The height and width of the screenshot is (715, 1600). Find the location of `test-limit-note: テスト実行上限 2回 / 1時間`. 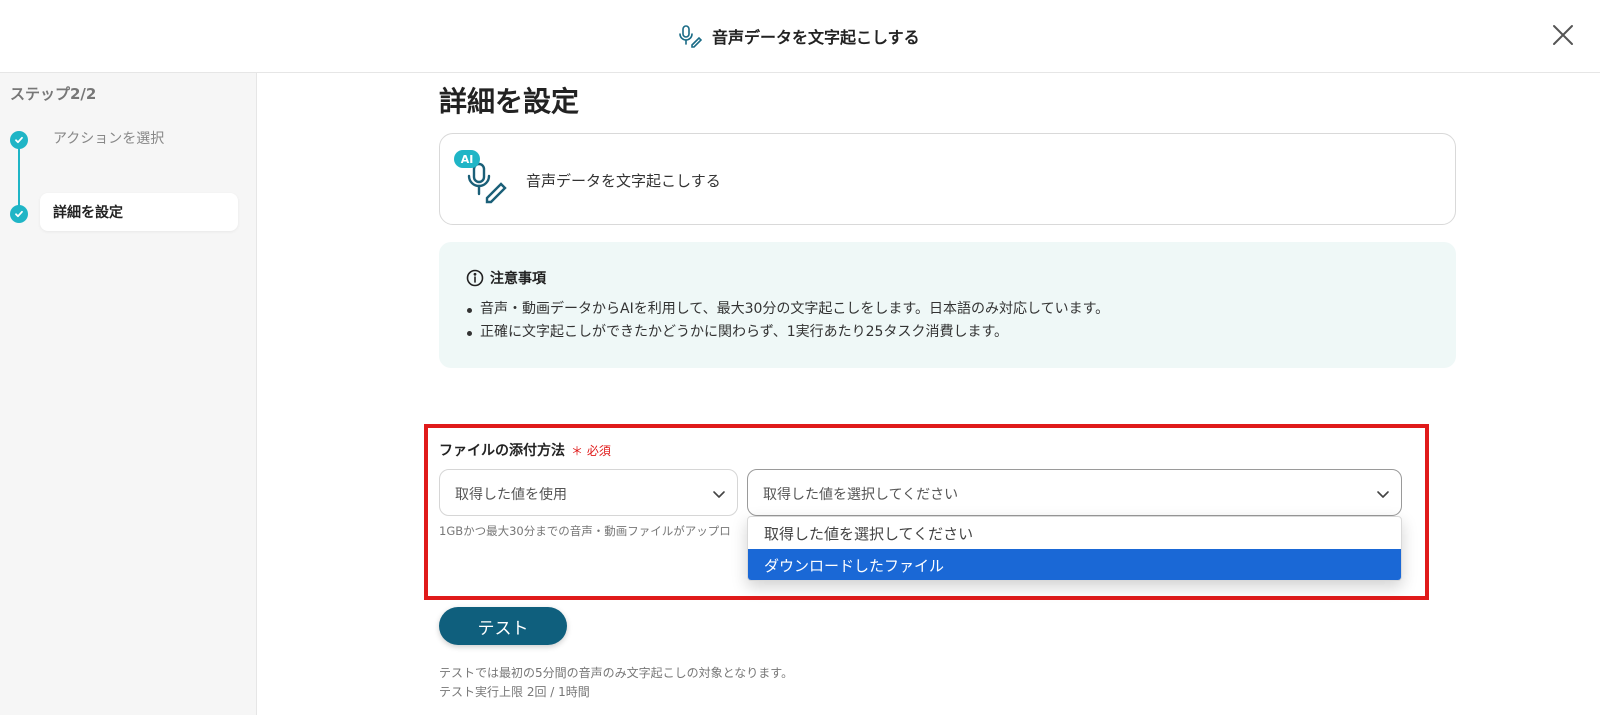

test-limit-note: テスト実行上限 2回 / 1時間 is located at coordinates (514, 692).